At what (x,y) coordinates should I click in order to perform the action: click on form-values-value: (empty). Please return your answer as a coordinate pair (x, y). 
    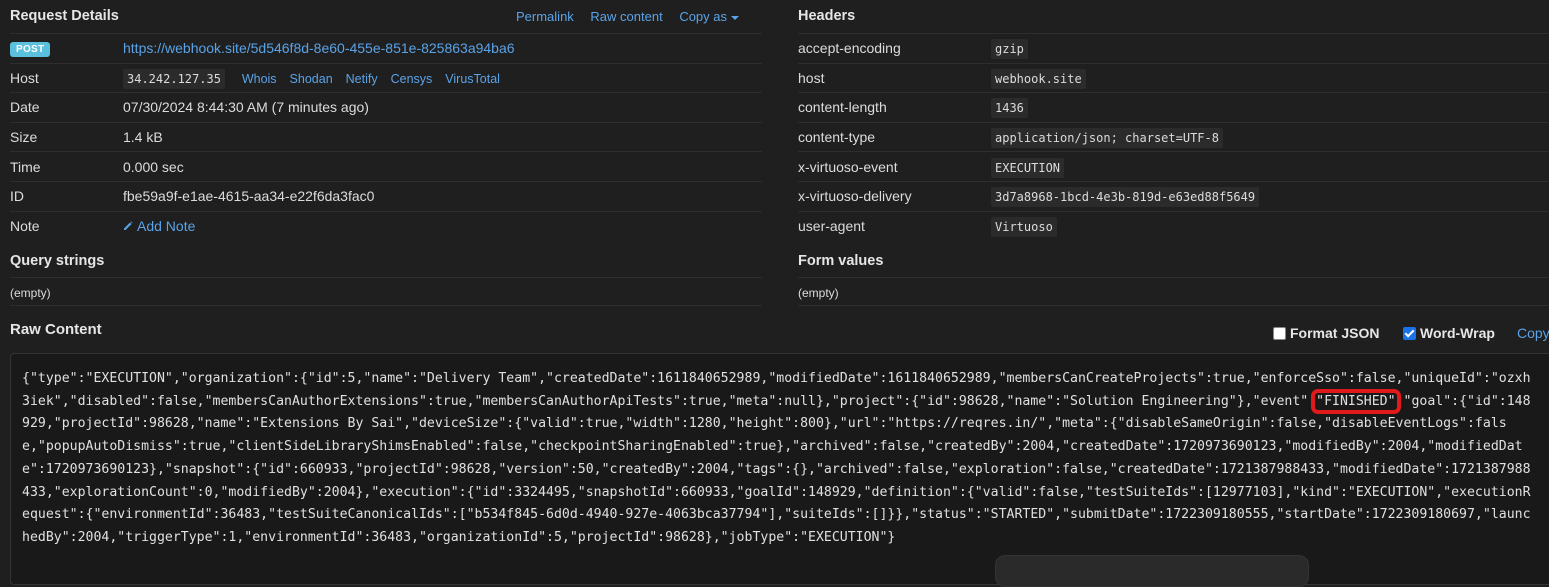
    Looking at the image, I should click on (818, 293).